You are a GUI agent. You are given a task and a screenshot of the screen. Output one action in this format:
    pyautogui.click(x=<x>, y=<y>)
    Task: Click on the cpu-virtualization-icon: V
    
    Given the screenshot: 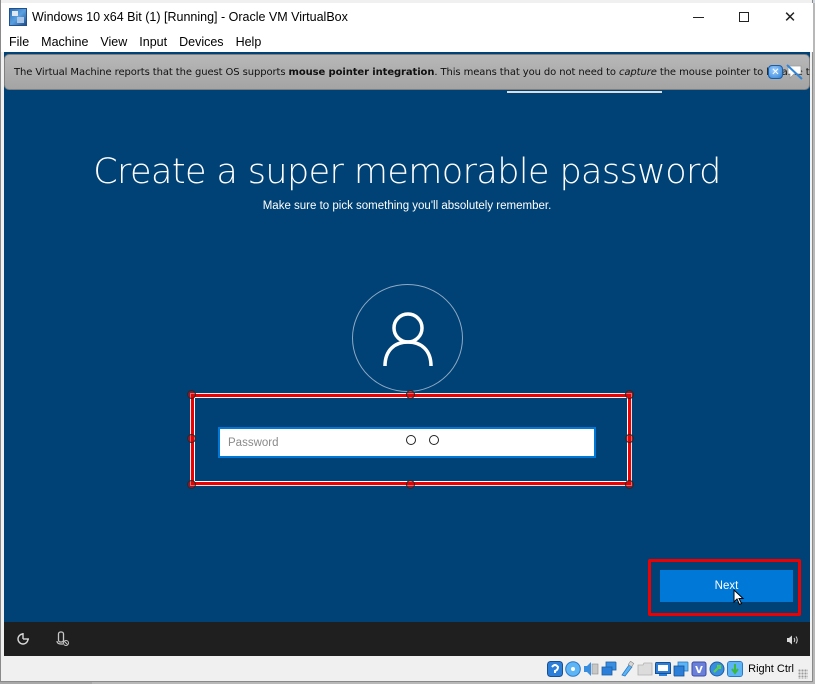 What is the action you would take?
    pyautogui.click(x=699, y=669)
    